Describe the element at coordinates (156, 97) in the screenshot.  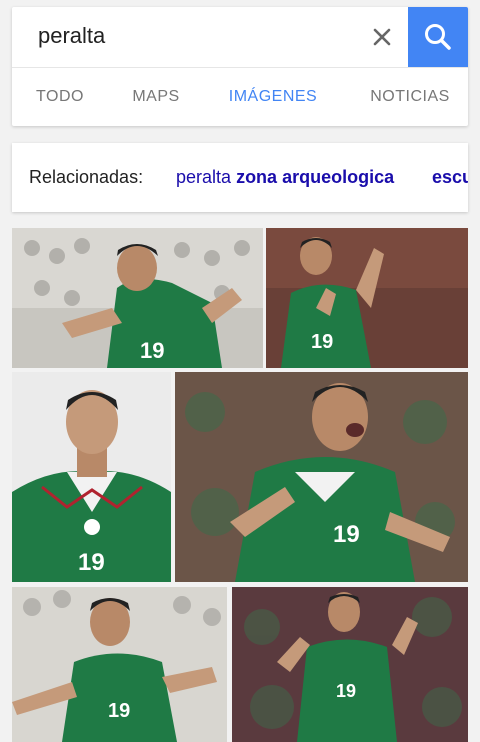
I see `tab-maps: MAPS` at that location.